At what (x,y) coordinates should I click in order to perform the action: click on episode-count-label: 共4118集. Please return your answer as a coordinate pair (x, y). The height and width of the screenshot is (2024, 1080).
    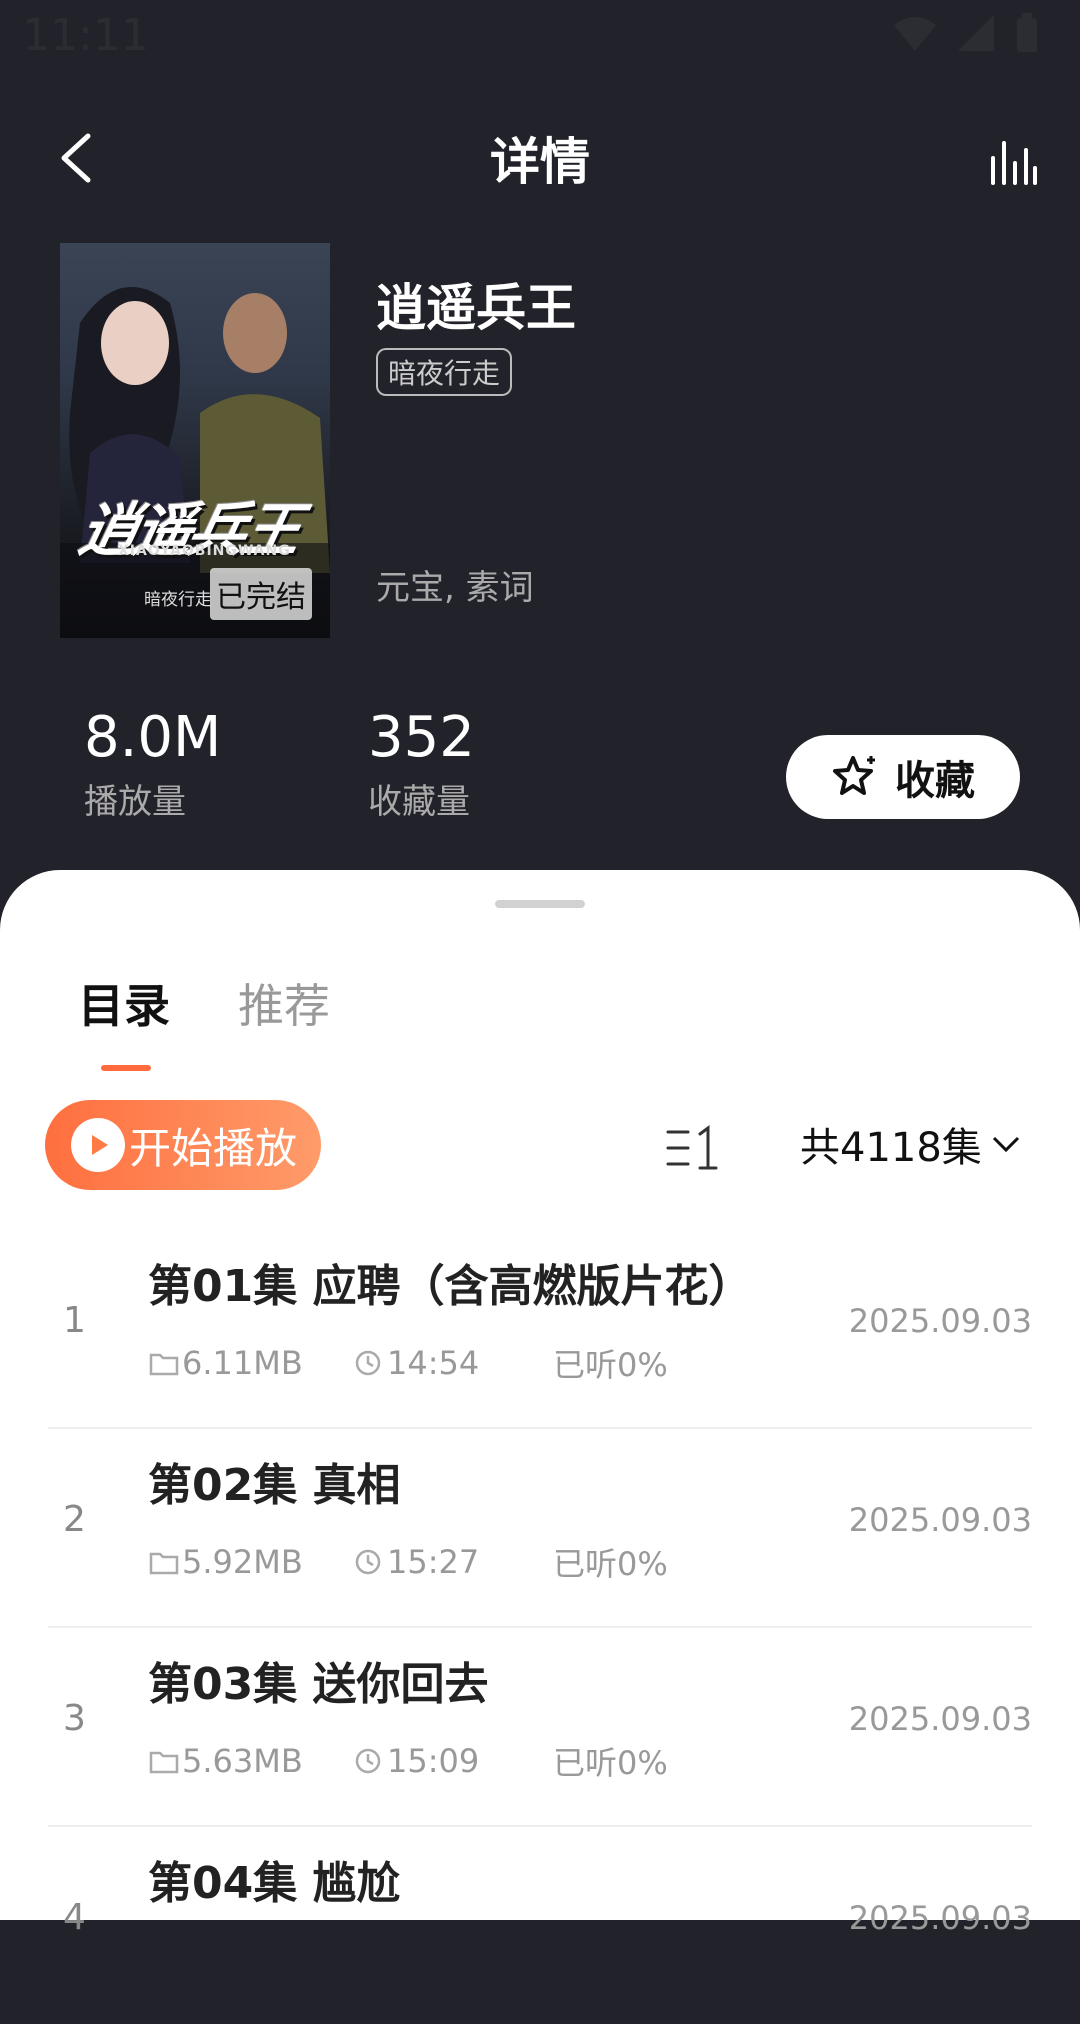
    Looking at the image, I should click on (891, 1148).